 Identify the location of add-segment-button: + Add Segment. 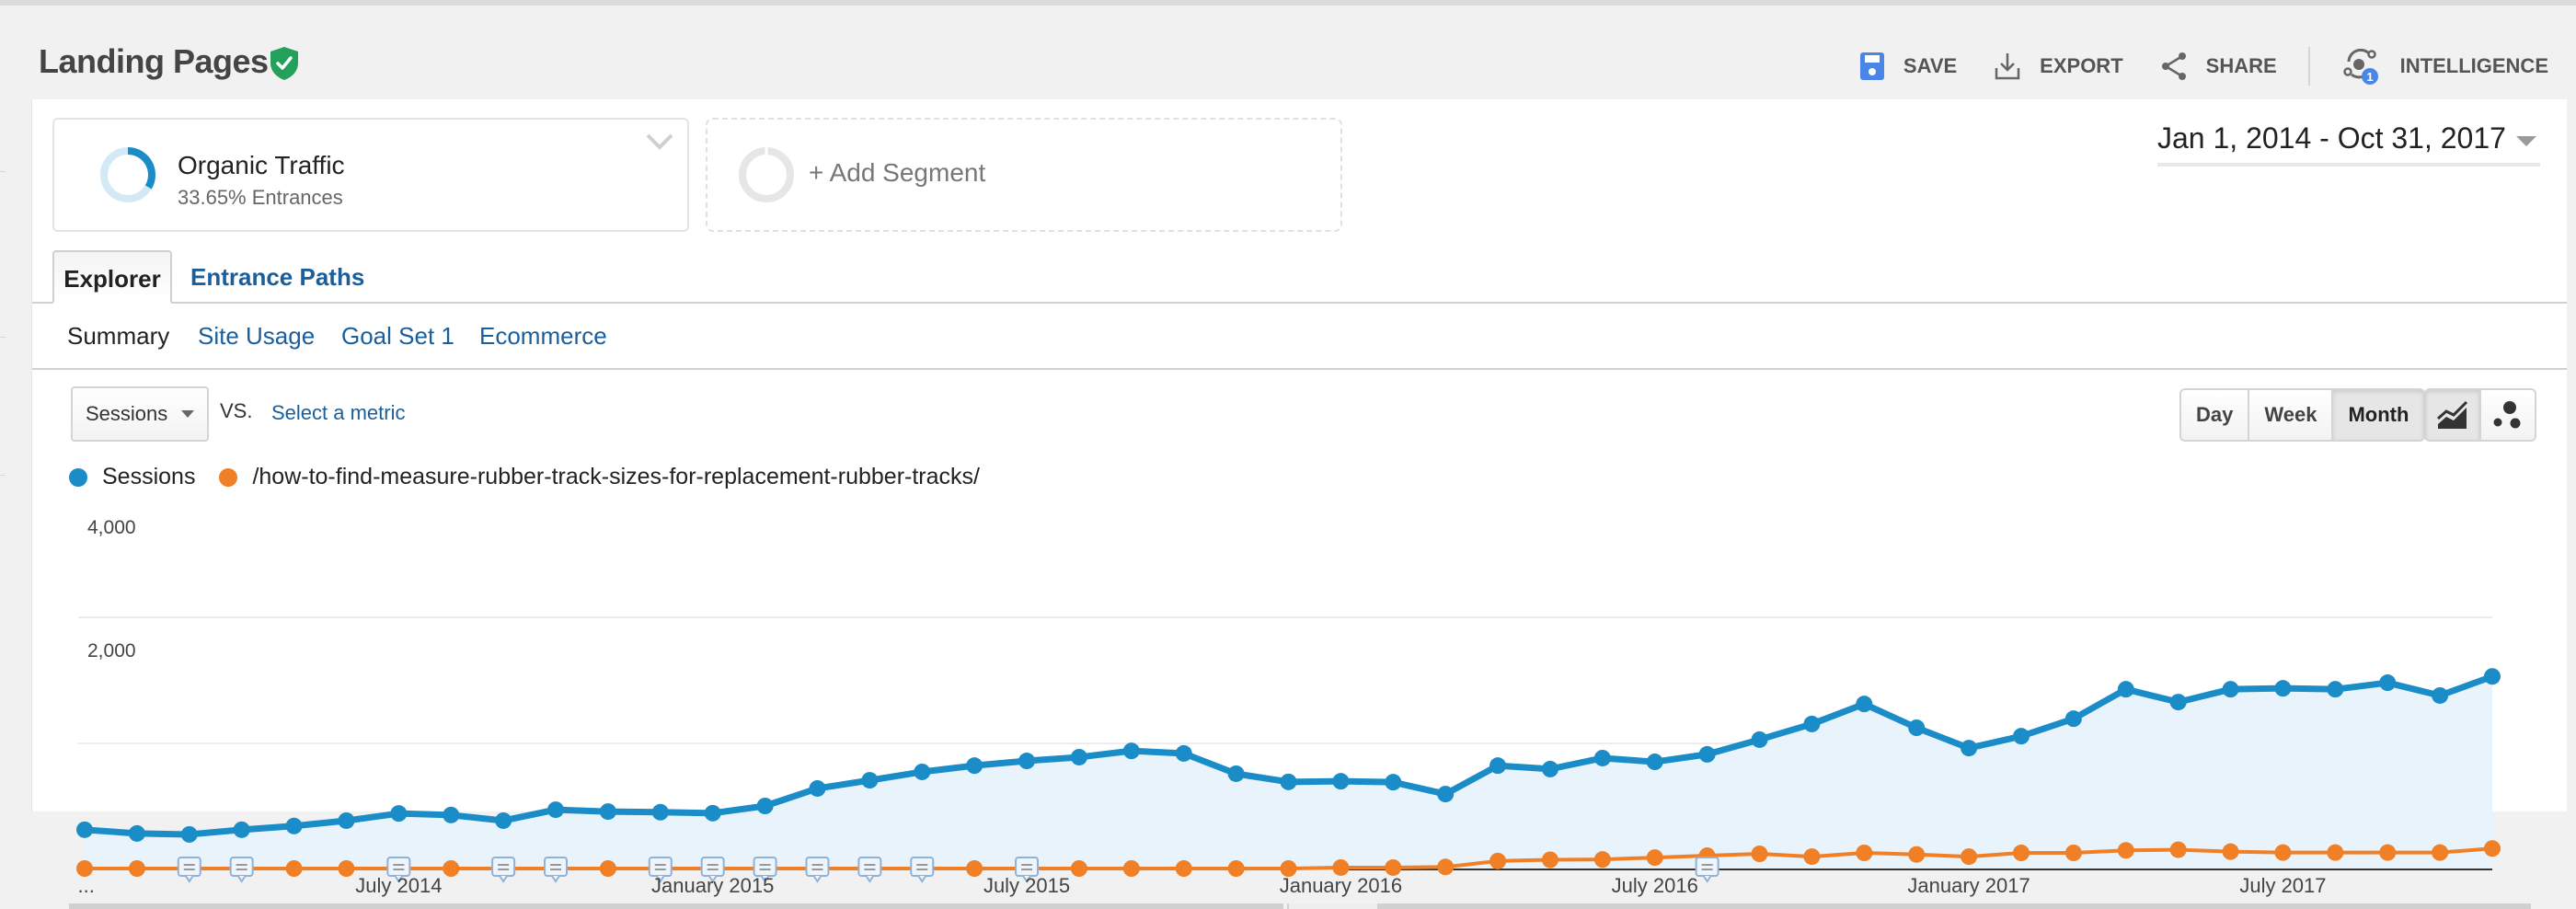
(1024, 175).